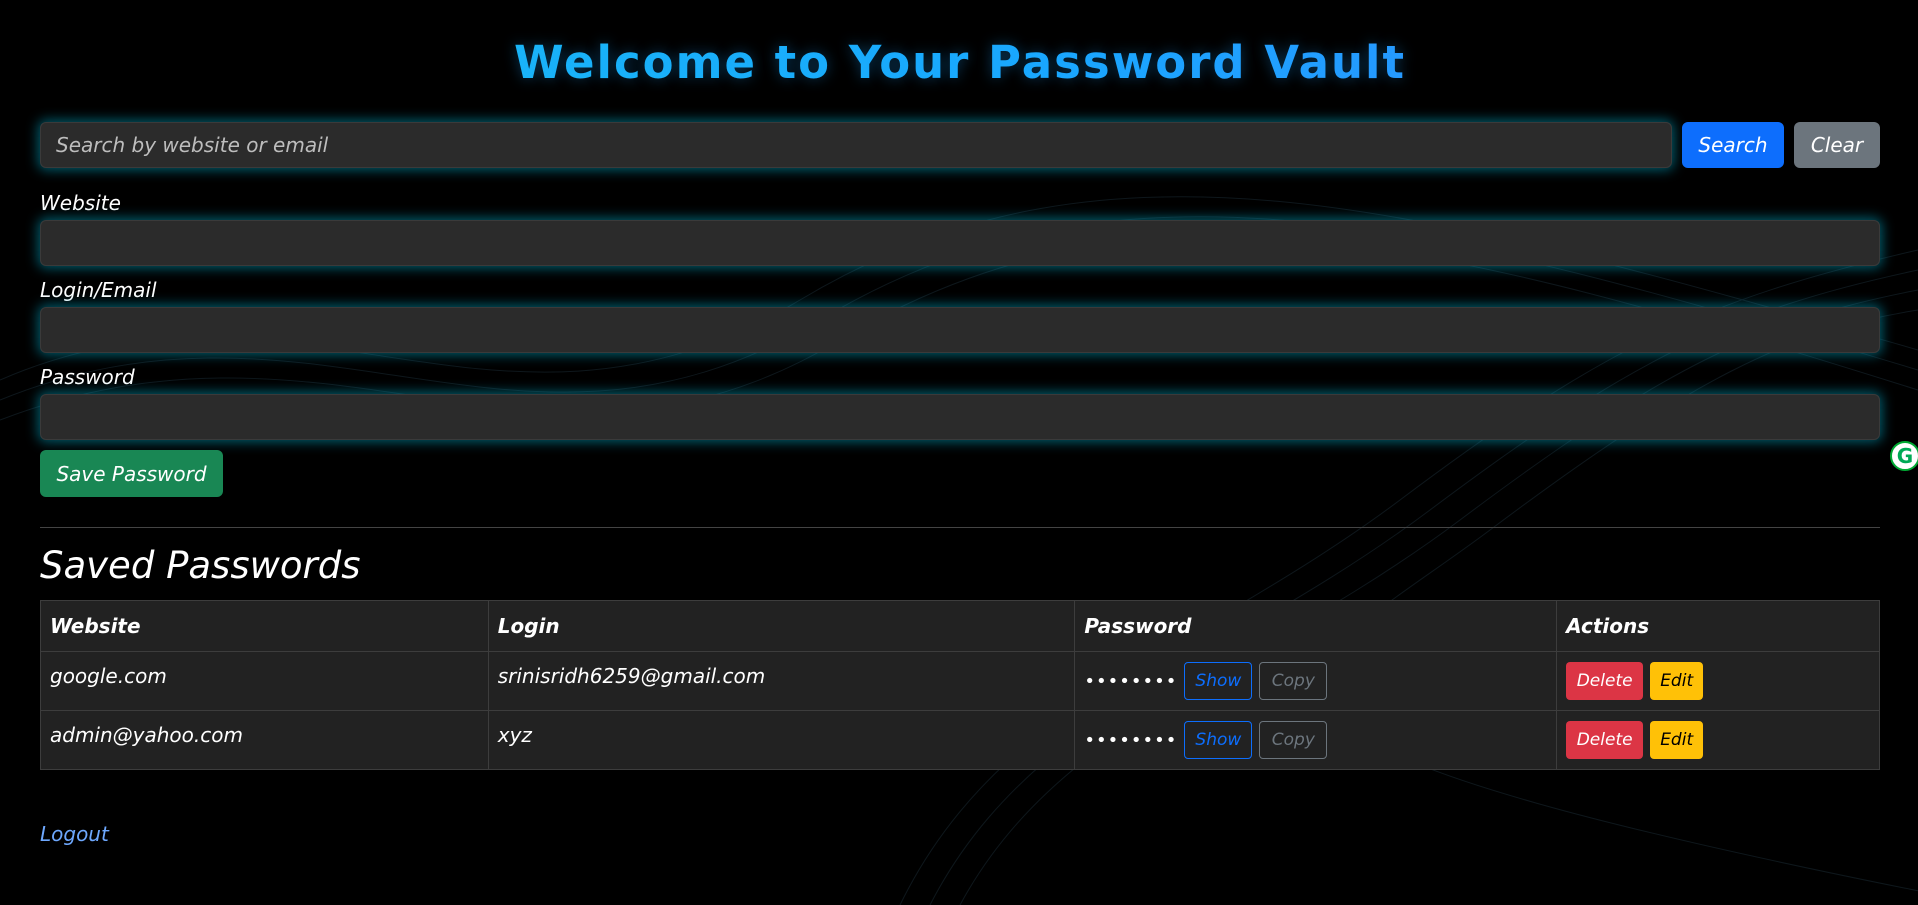 This screenshot has height=905, width=1918. I want to click on cell-website: admin@yahoo.com, so click(264, 740).